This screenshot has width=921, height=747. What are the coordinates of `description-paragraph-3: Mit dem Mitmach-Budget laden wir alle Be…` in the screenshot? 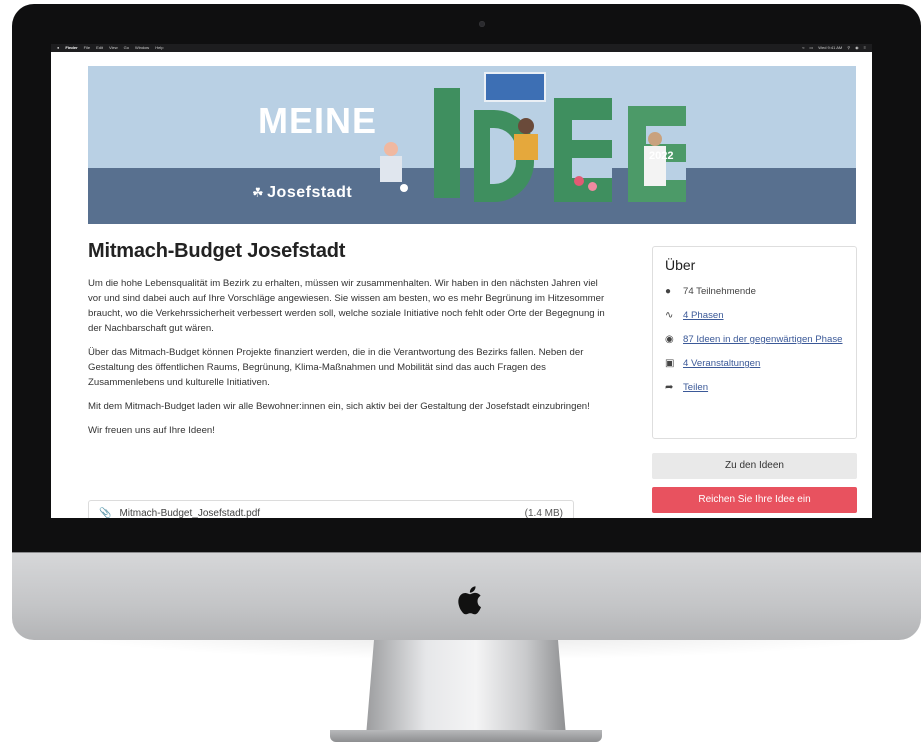 It's located at (339, 406).